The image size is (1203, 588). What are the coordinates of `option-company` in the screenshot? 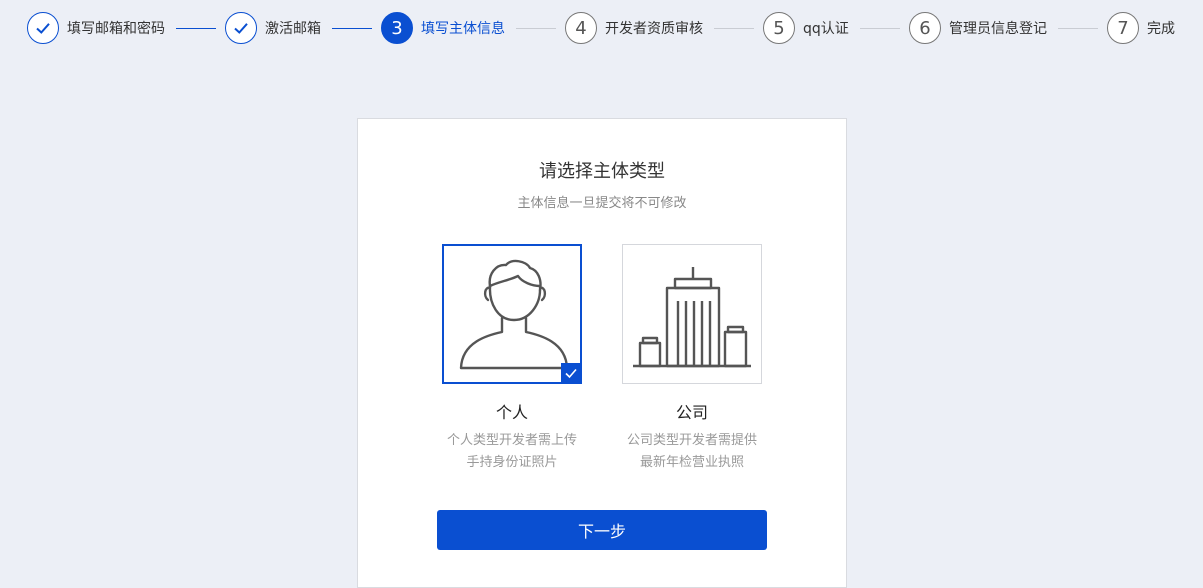 It's located at (692, 314).